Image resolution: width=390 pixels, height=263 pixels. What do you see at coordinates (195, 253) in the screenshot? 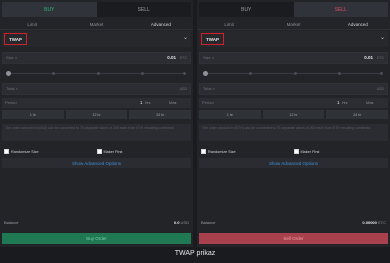
I see `caption: TWAP prikaz` at bounding box center [195, 253].